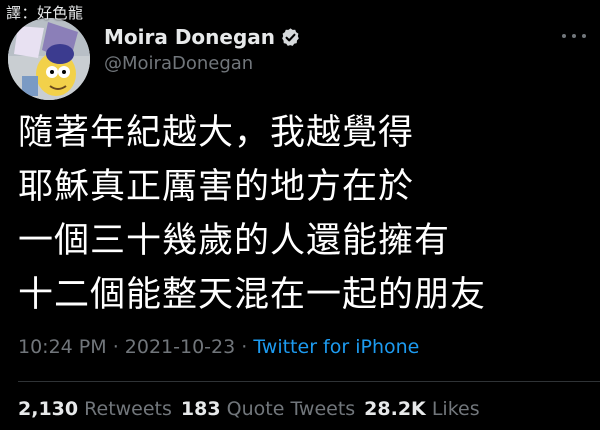  I want to click on divider, so click(309, 381).